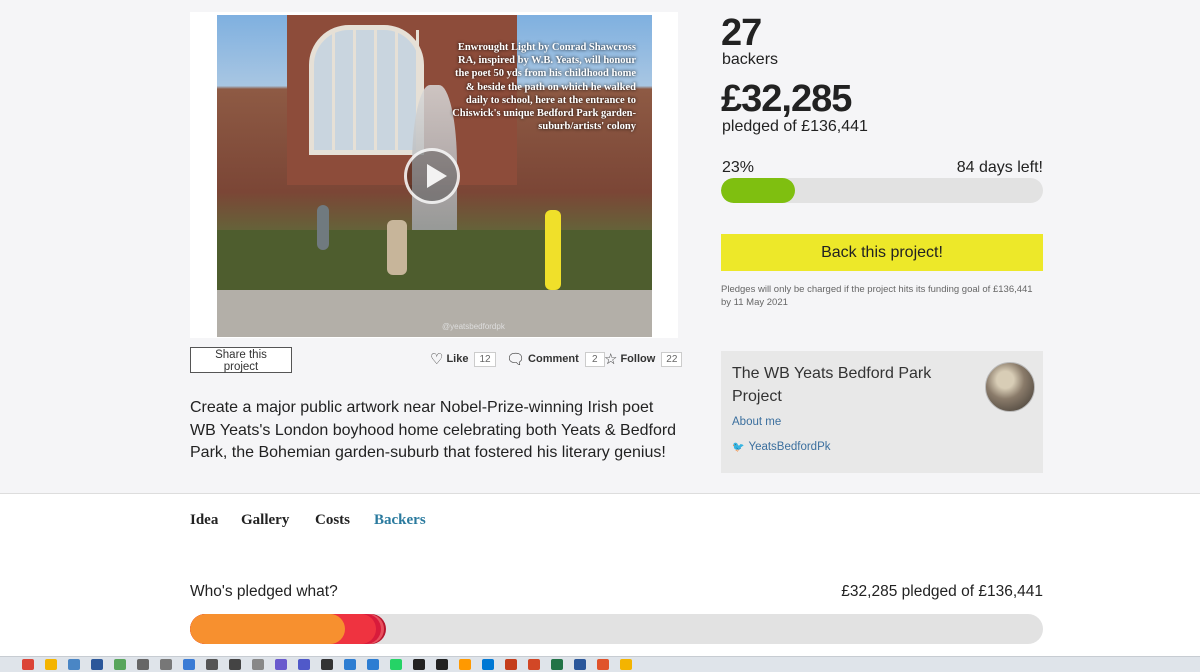 This screenshot has width=1200, height=672. Describe the element at coordinates (789, 447) in the screenshot. I see `twitter-handle: YeatsBedfordPk` at that location.